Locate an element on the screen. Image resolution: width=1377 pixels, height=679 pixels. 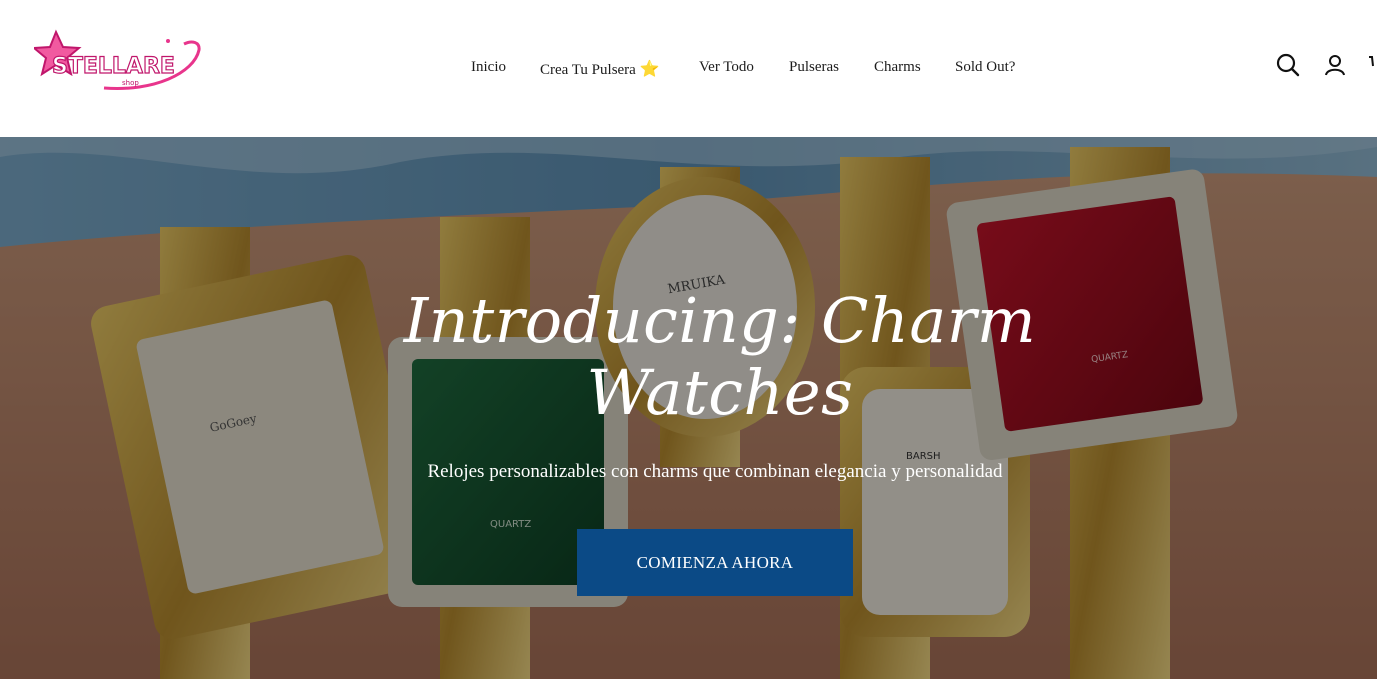
logo-text: STELLARE is located at coordinates (113, 66).